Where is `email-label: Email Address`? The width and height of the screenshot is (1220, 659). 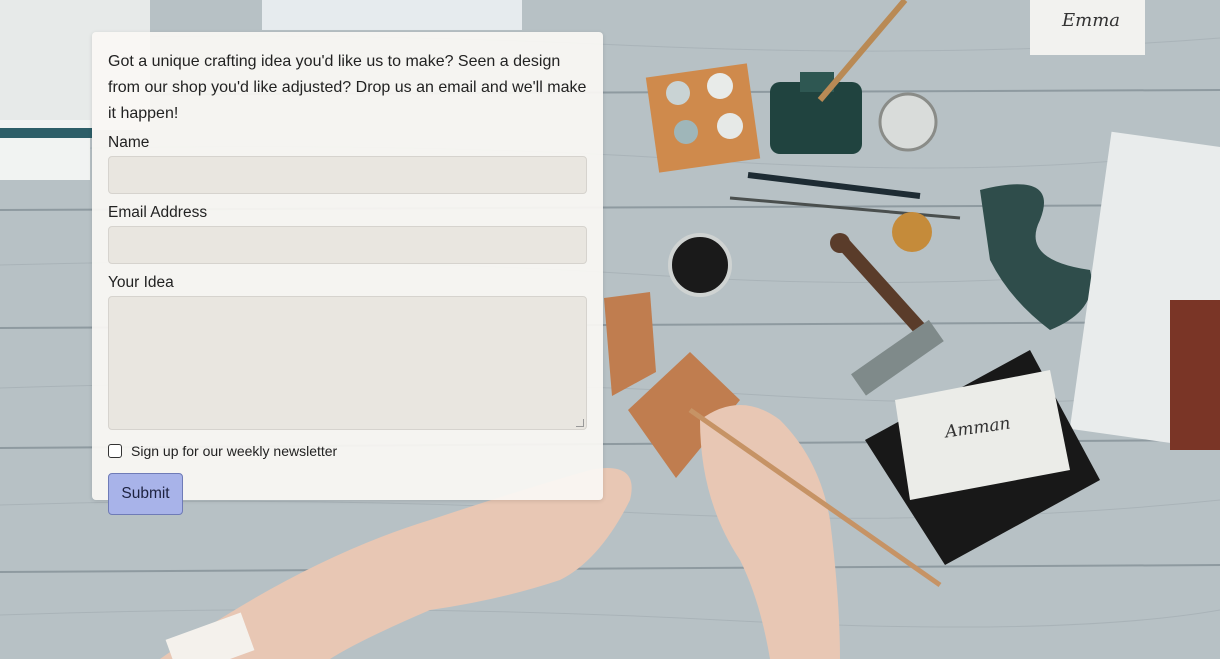
email-label: Email Address is located at coordinates (158, 212).